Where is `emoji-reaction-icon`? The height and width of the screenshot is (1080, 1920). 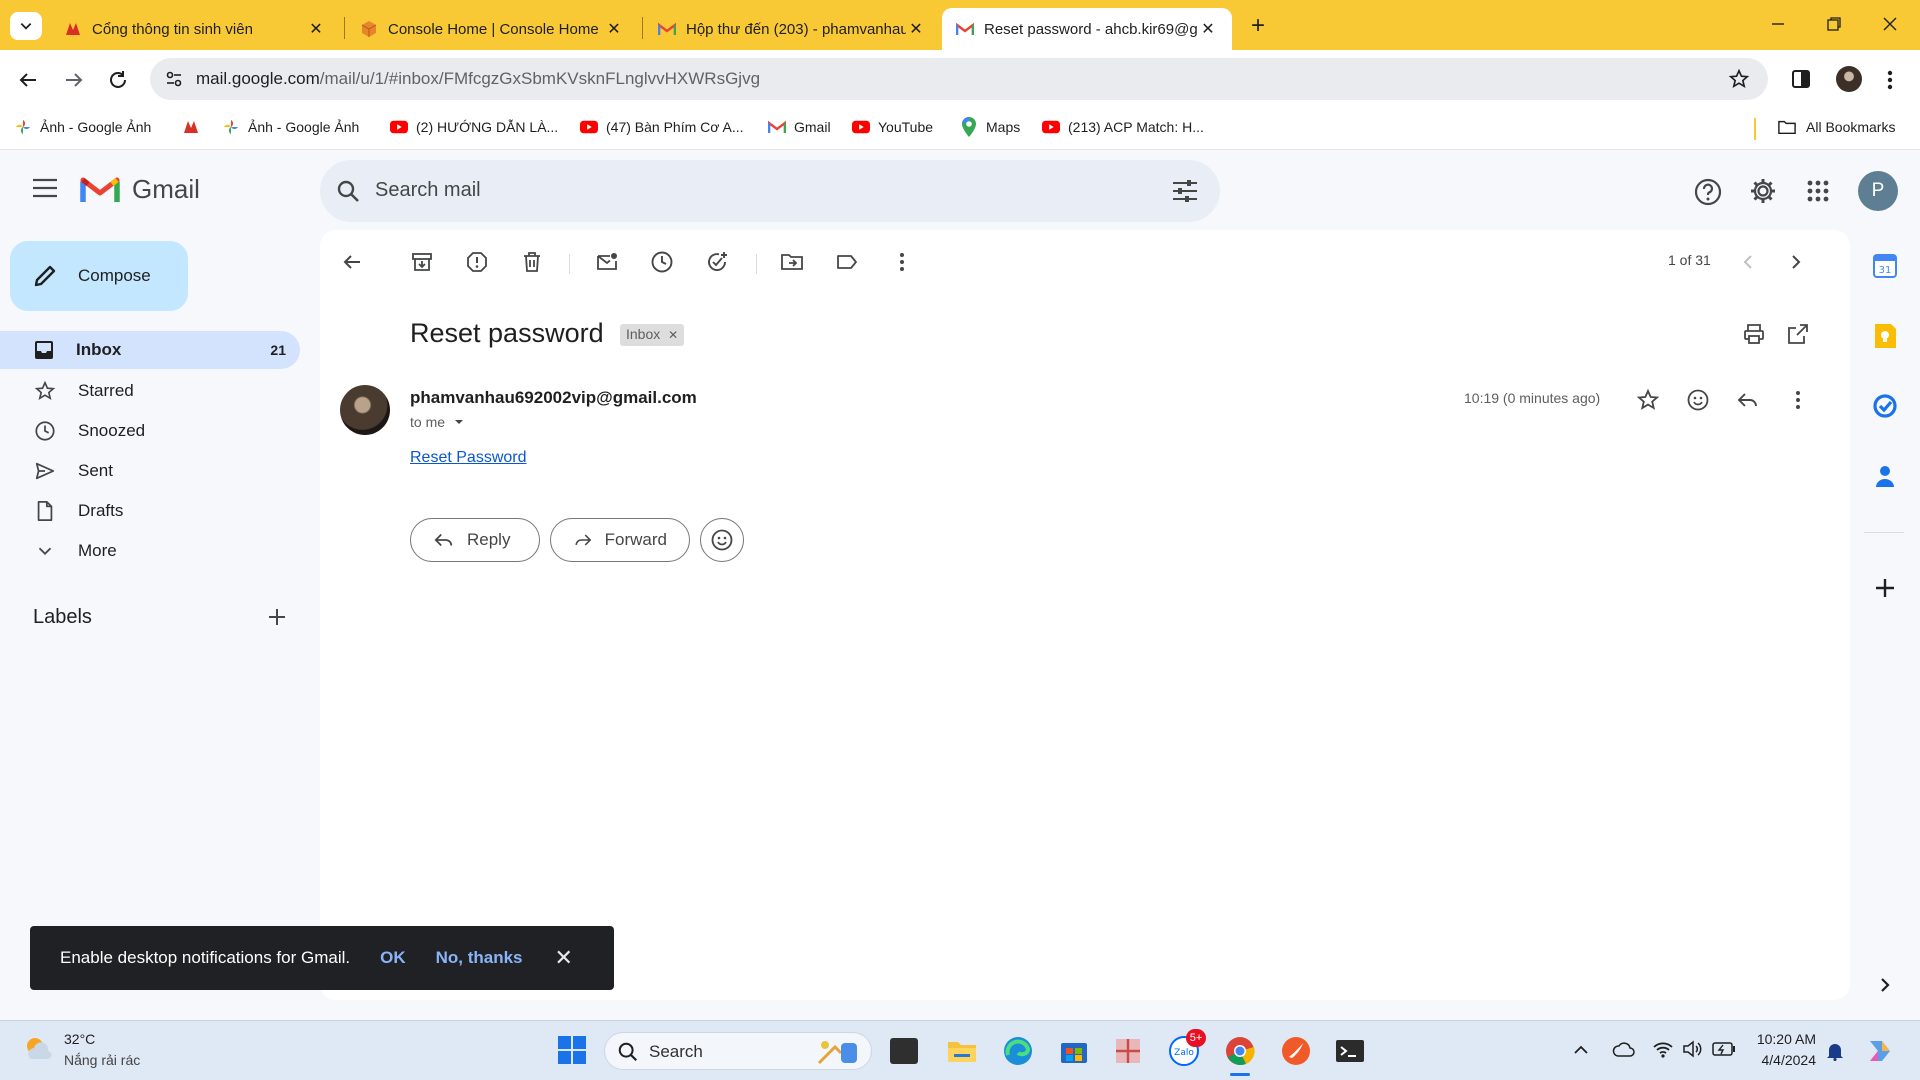 emoji-reaction-icon is located at coordinates (1698, 400).